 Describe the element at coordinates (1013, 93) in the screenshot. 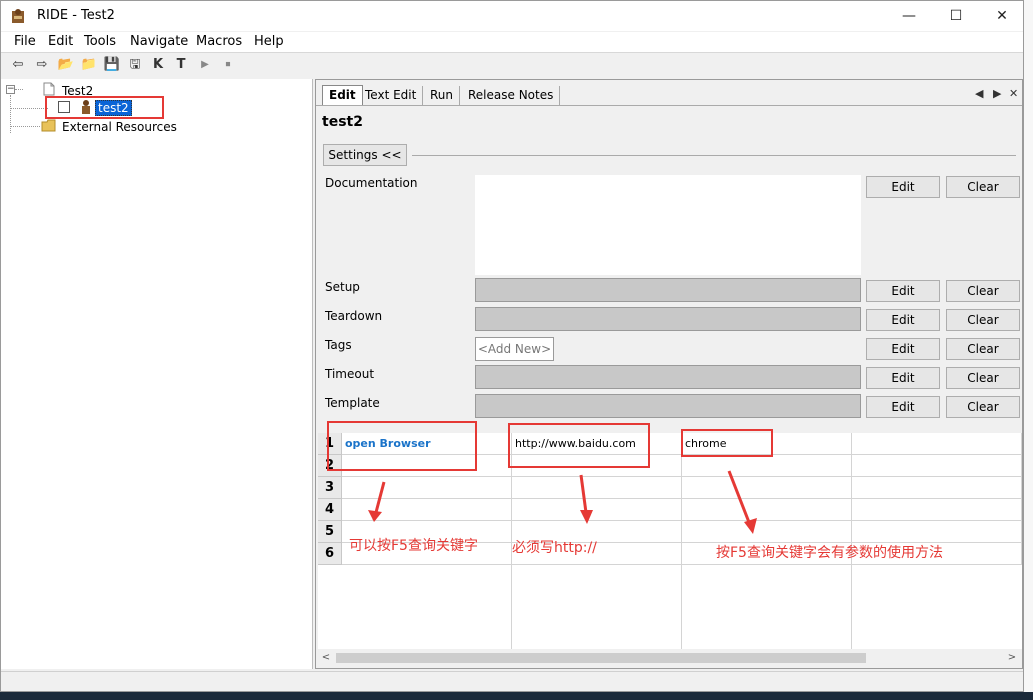

I see `tab-close-icon: ✕` at that location.